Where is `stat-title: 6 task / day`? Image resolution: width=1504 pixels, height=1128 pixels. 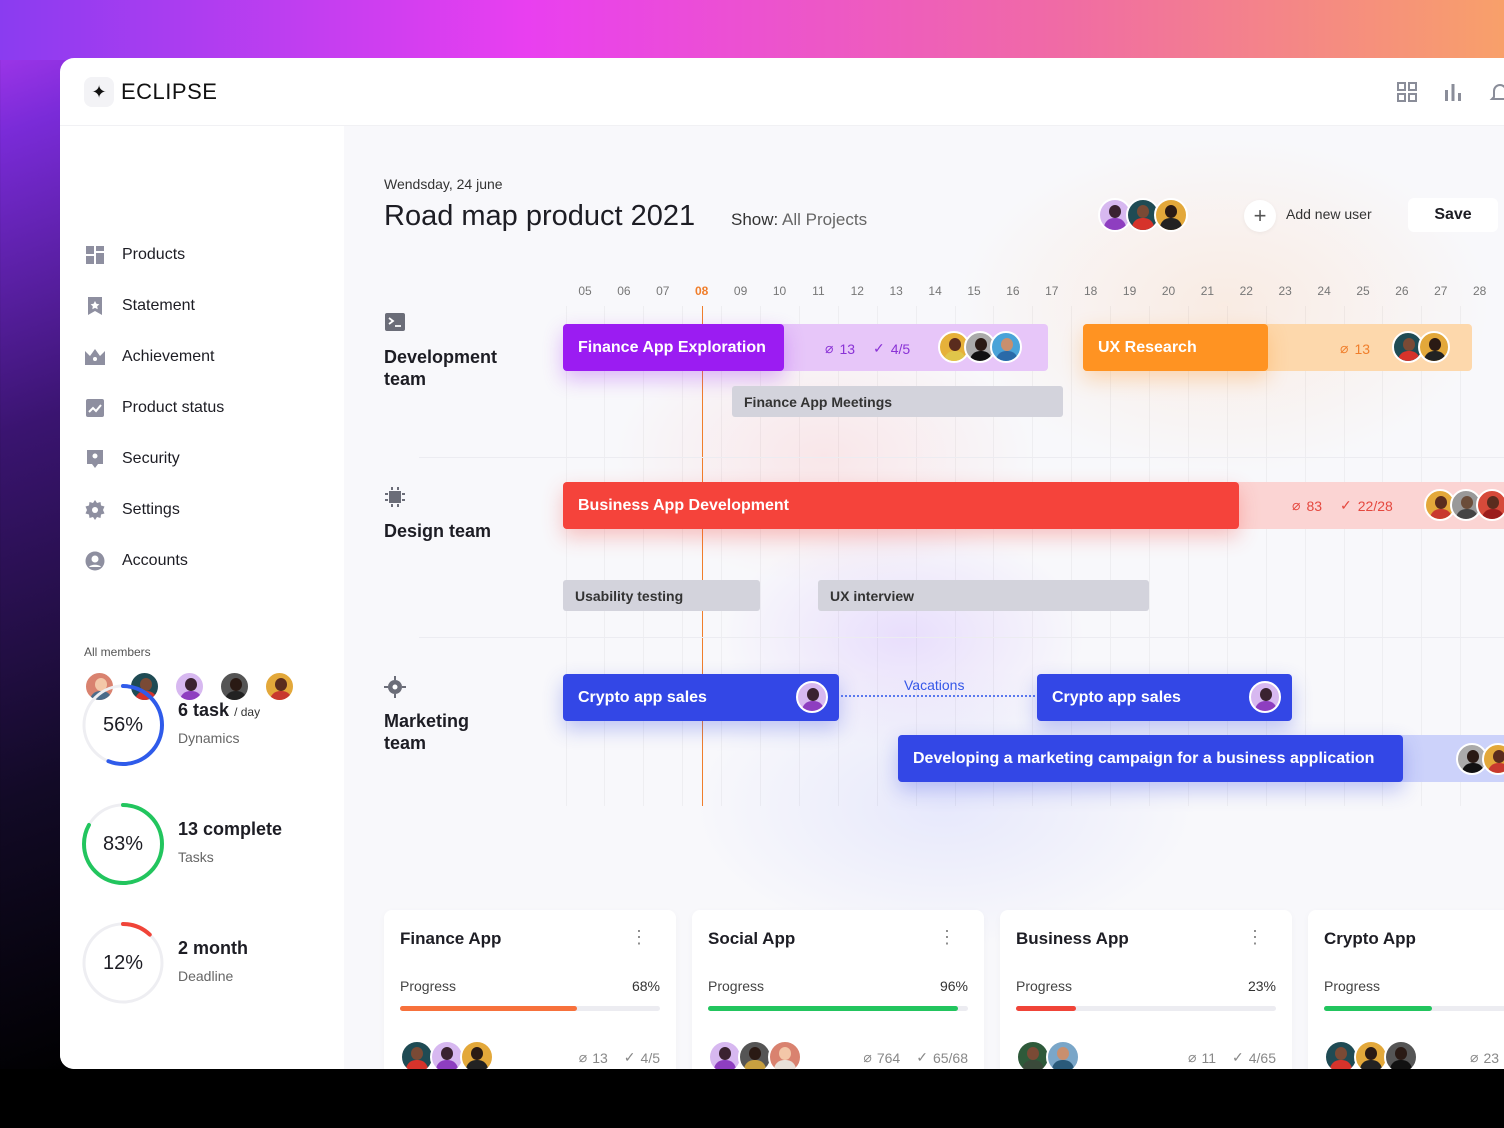
stat-title: 6 task / day is located at coordinates (219, 710).